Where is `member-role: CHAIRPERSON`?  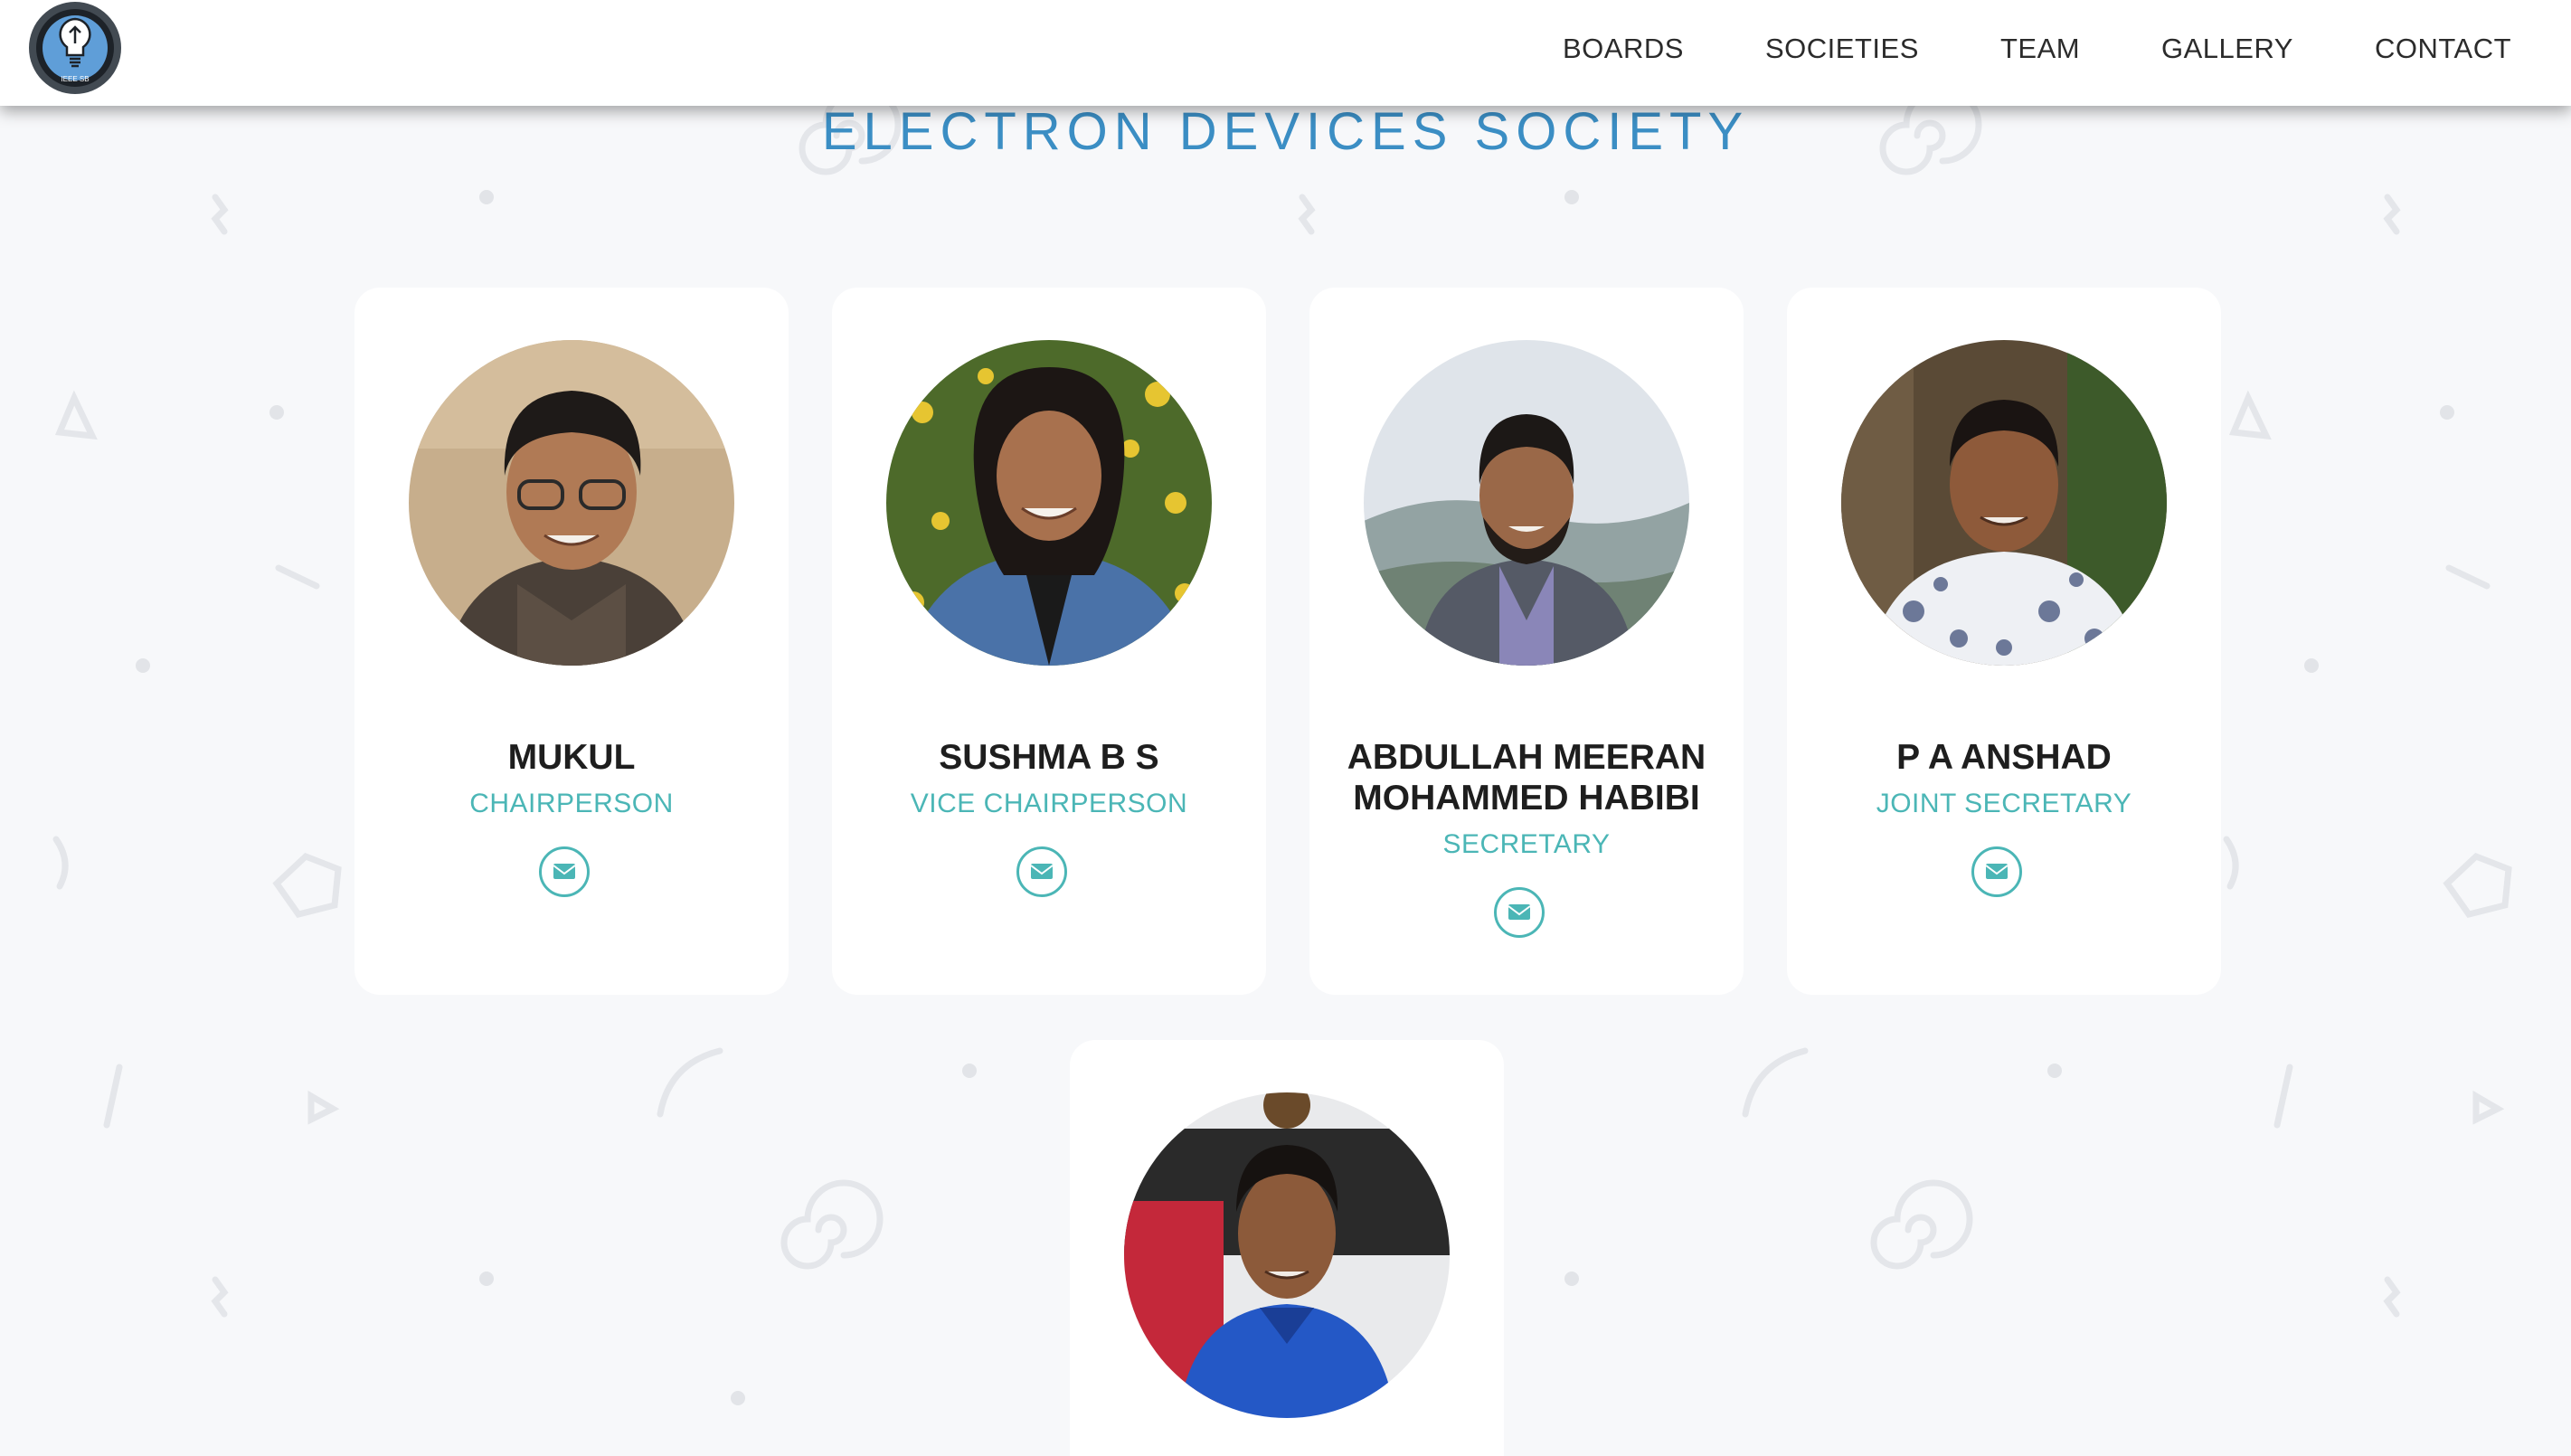
member-role: CHAIRPERSON is located at coordinates (571, 804).